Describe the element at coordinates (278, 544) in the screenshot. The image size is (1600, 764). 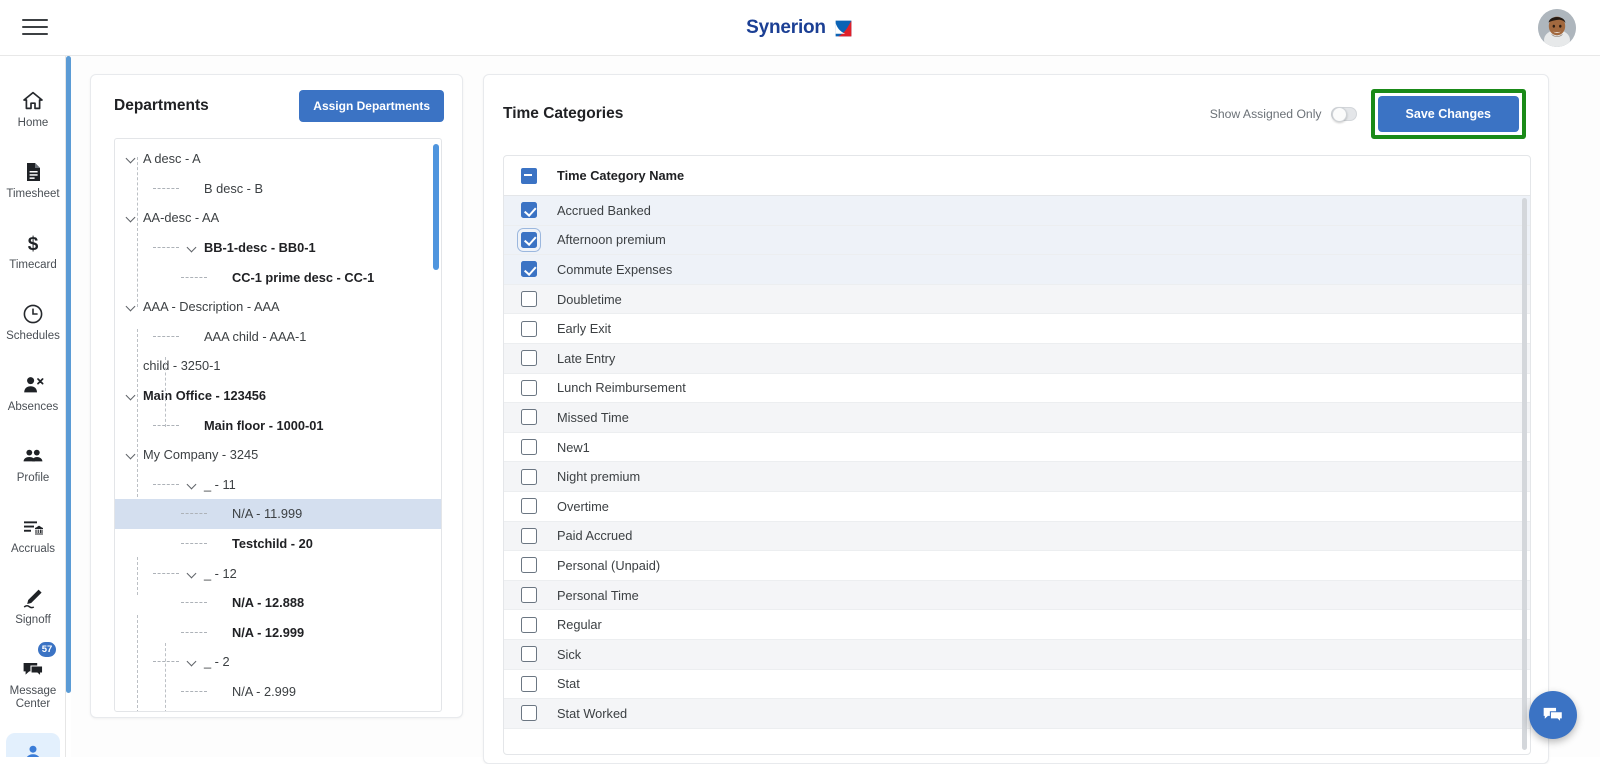
I see `tree-item: Testchild - 20` at that location.